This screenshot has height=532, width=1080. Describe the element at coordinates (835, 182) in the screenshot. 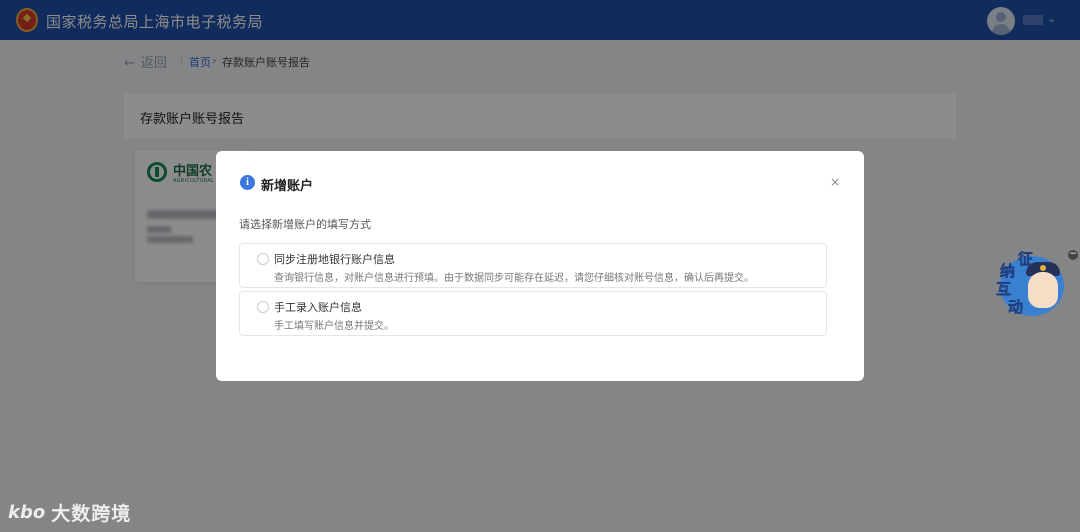

I see `close-icon: ×` at that location.